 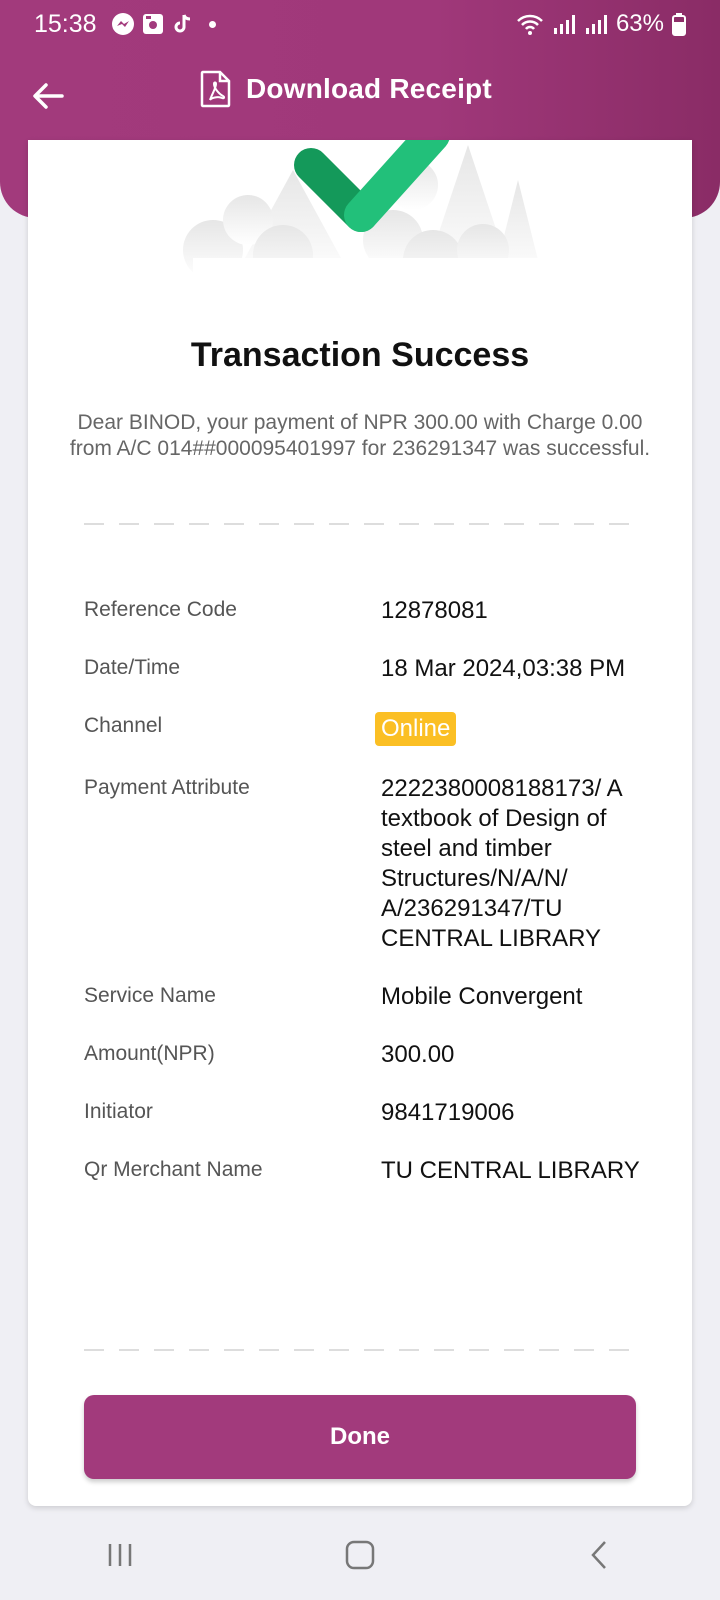 What do you see at coordinates (364, 1113) in the screenshot?
I see `detail-row-initiator: Initiator 9841719006` at bounding box center [364, 1113].